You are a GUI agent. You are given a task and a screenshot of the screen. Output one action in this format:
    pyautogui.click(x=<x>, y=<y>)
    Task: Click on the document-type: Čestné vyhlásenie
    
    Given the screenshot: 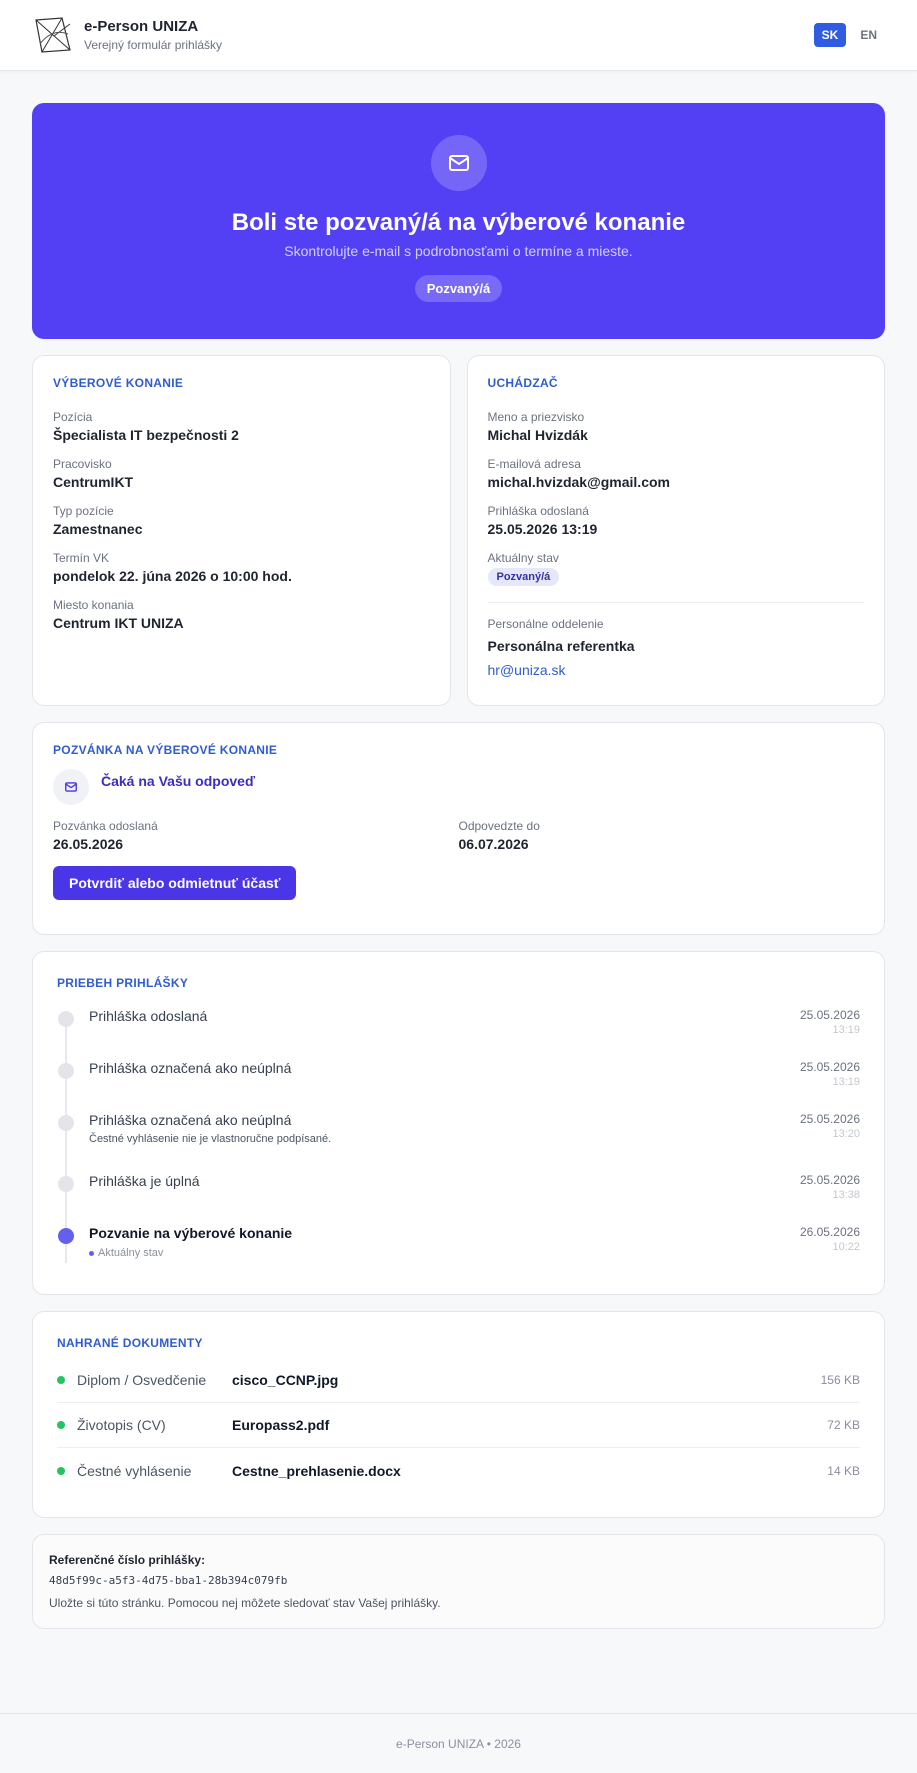 What is the action you would take?
    pyautogui.click(x=134, y=1470)
    